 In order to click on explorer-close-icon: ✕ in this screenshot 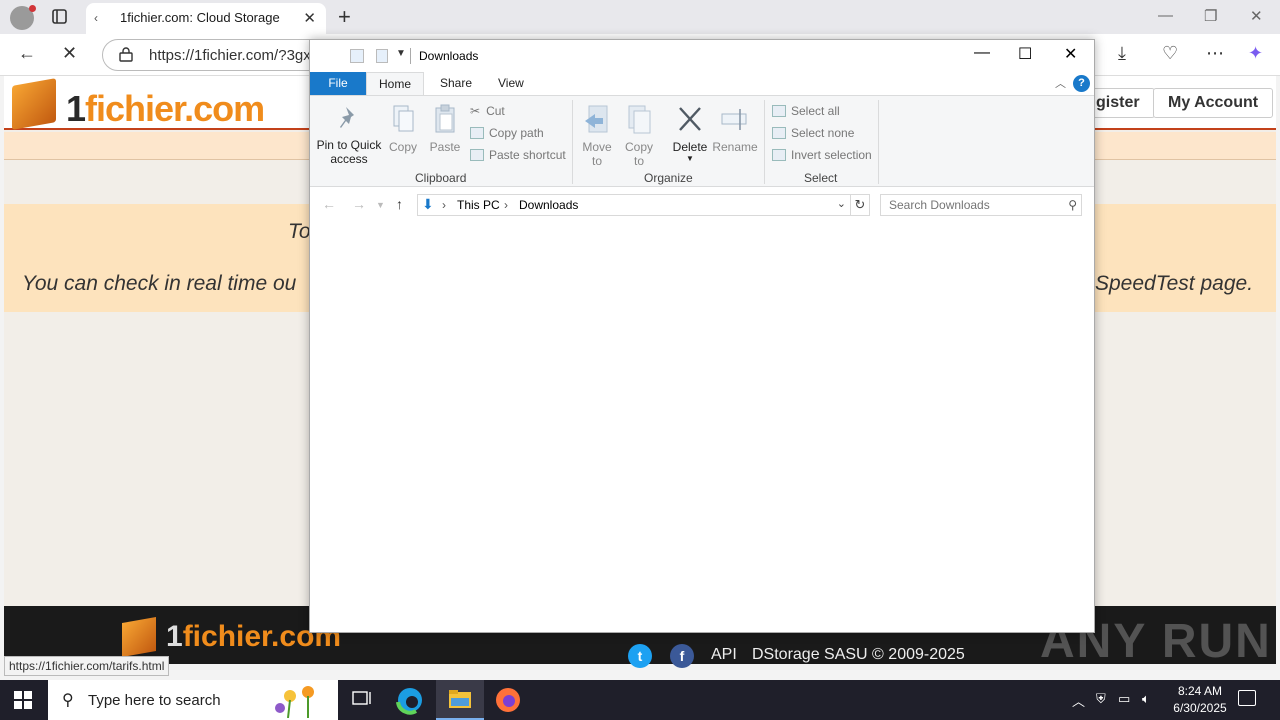, I will do `click(1070, 54)`.